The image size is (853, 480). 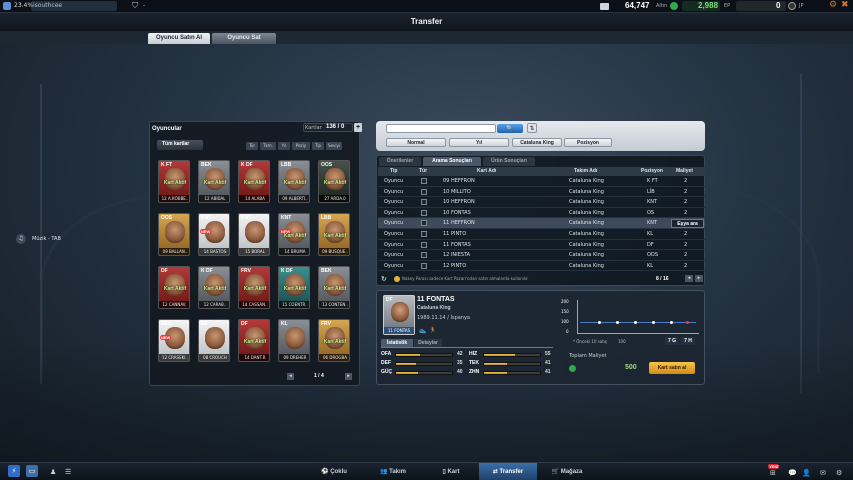 What do you see at coordinates (689, 278) in the screenshot?
I see `results-prev-button: ◂` at bounding box center [689, 278].